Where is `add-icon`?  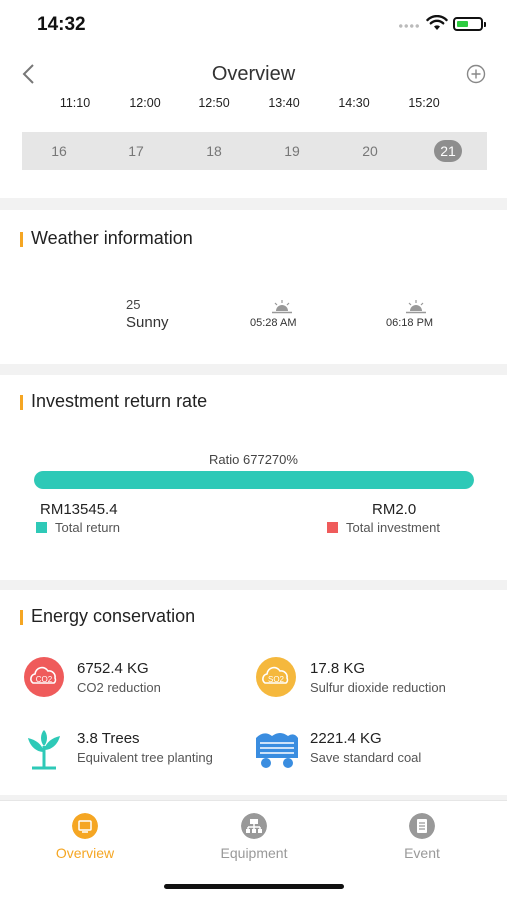 add-icon is located at coordinates (476, 74).